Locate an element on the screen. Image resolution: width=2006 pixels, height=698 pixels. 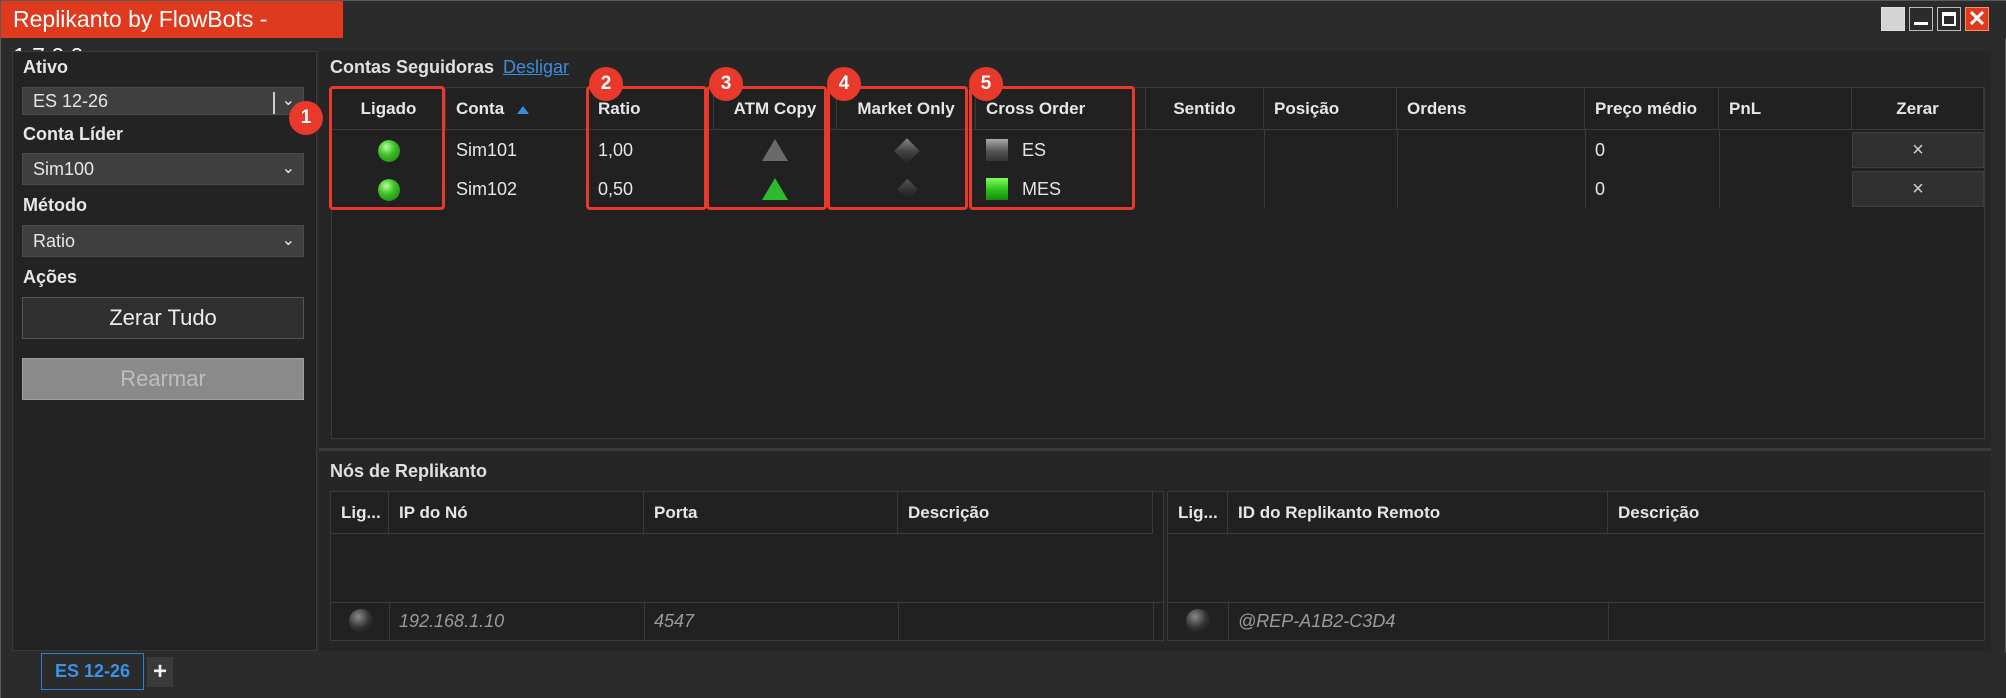
section-divider is located at coordinates (1155, 449).